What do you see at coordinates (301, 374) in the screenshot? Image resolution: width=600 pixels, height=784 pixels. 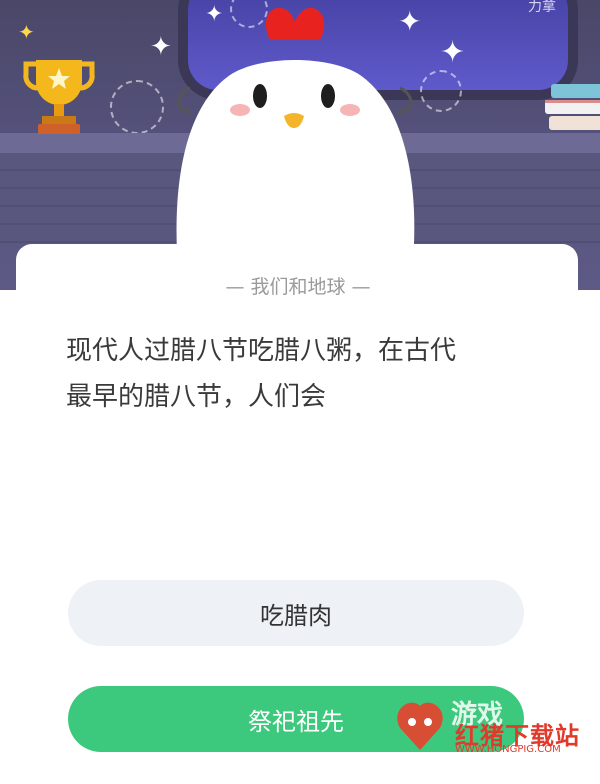 I see `question-text: 现代人过腊八节吃腊八粥，在古代 最早的腊八节，人们会` at bounding box center [301, 374].